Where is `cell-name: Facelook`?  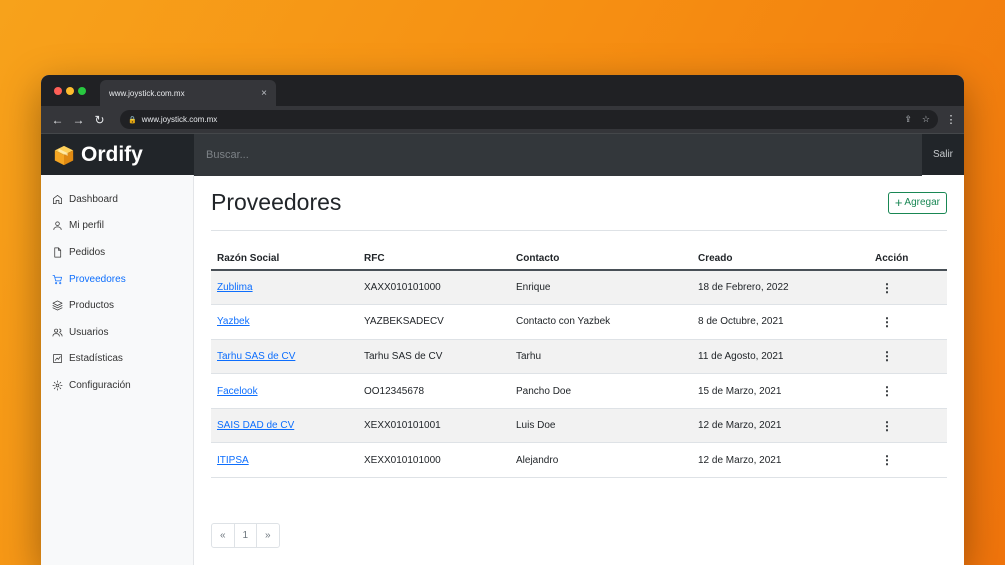 cell-name: Facelook is located at coordinates (284, 391).